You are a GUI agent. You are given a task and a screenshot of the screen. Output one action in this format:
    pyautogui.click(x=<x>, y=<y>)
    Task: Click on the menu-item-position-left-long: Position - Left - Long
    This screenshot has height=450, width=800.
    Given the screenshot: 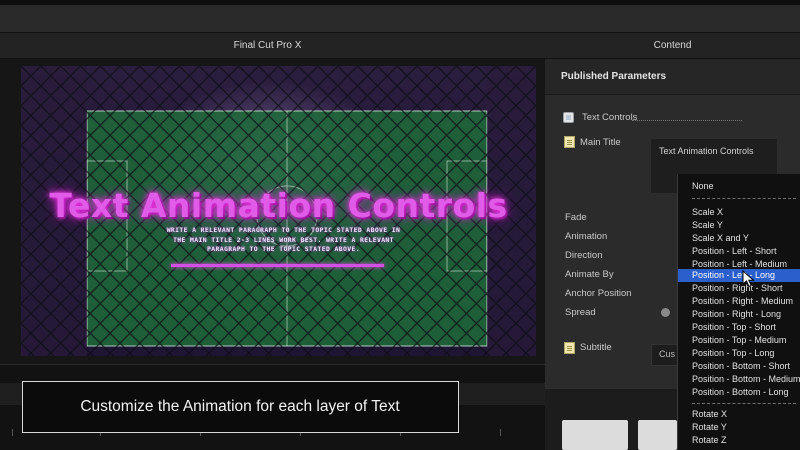 What is the action you would take?
    pyautogui.click(x=739, y=275)
    